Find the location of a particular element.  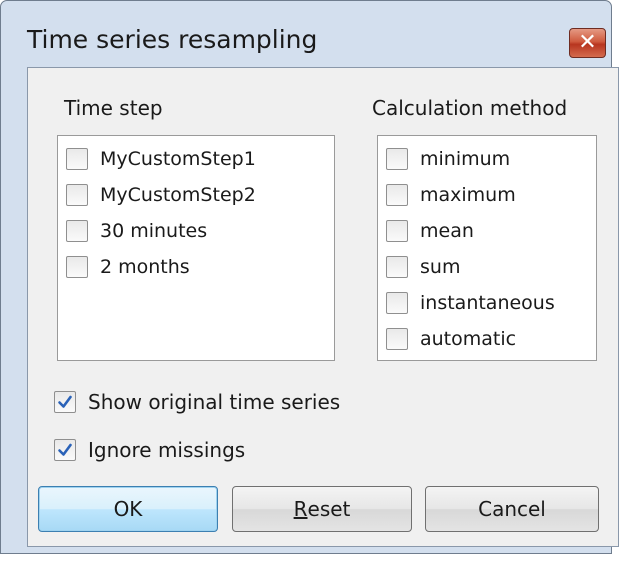

show-original-option: Show original time series is located at coordinates (197, 402).